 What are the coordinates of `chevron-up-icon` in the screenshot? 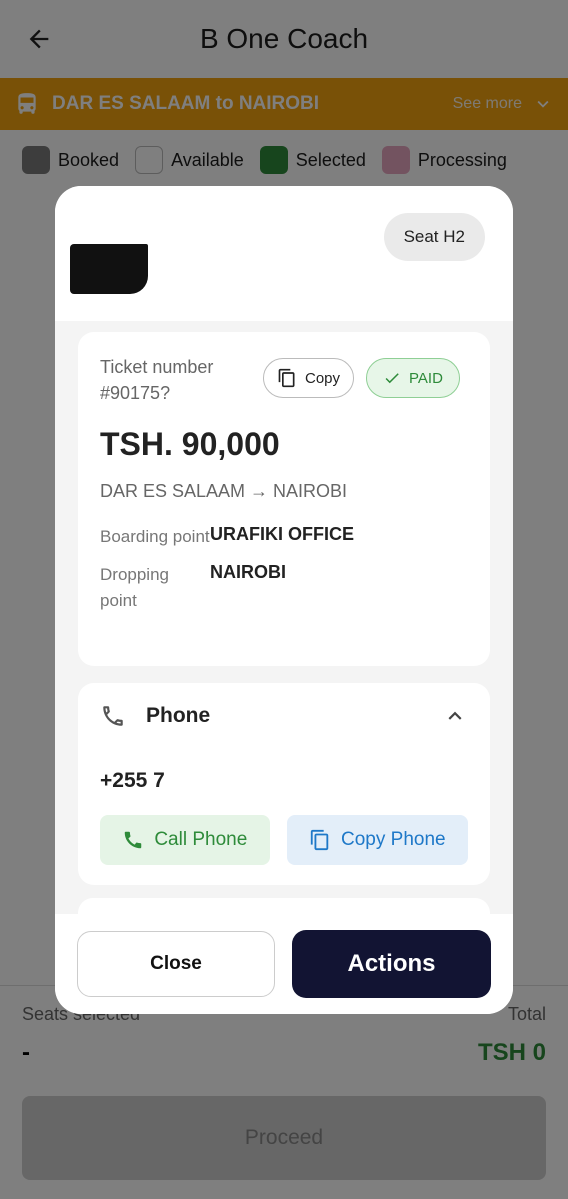 It's located at (455, 716).